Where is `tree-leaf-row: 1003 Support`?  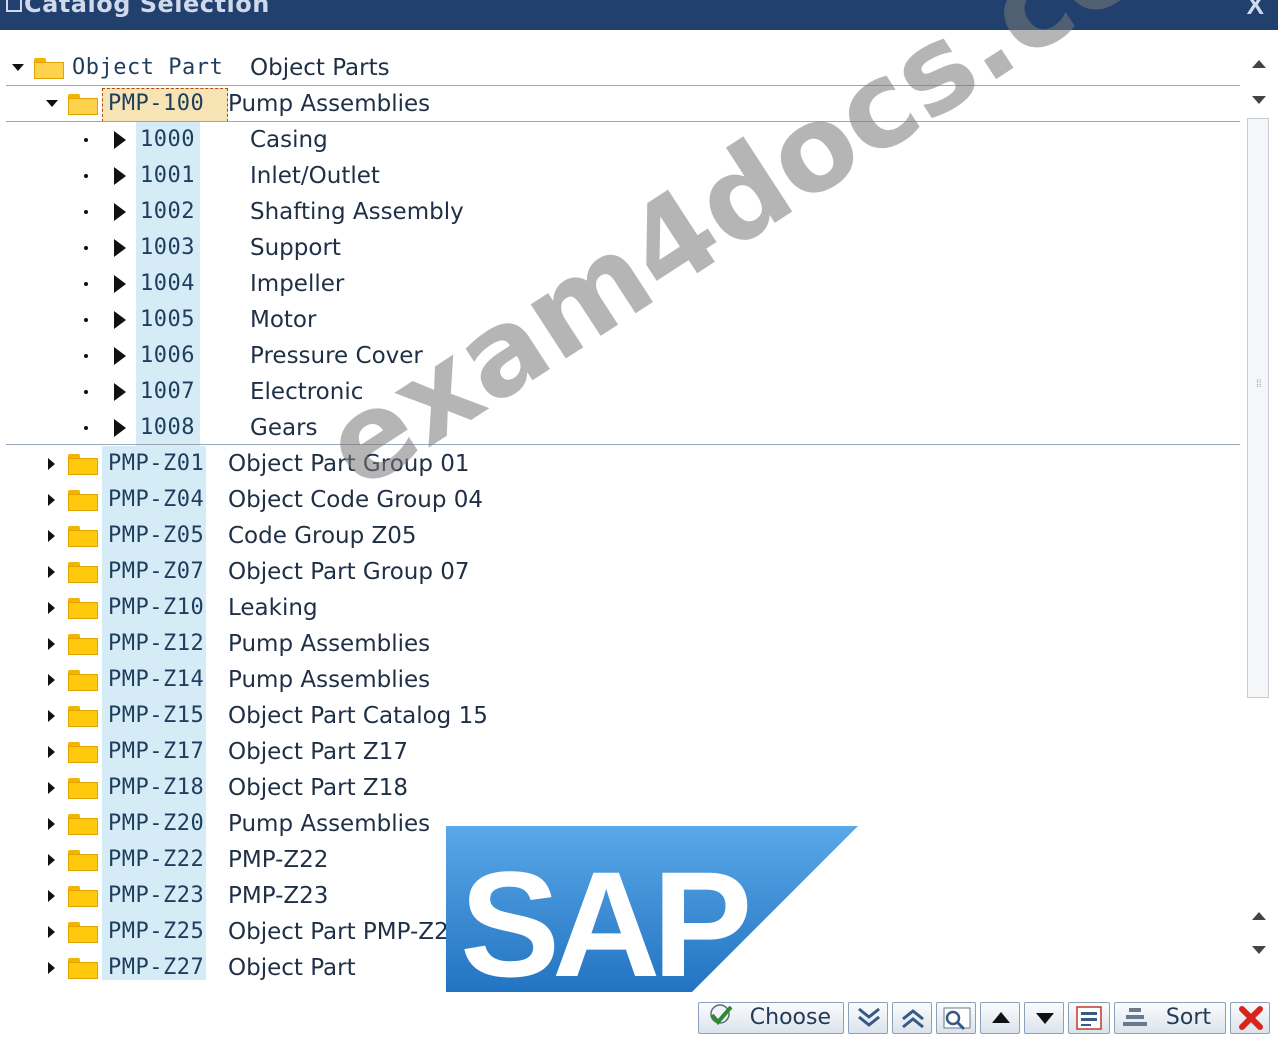 tree-leaf-row: 1003 Support is located at coordinates (626, 248).